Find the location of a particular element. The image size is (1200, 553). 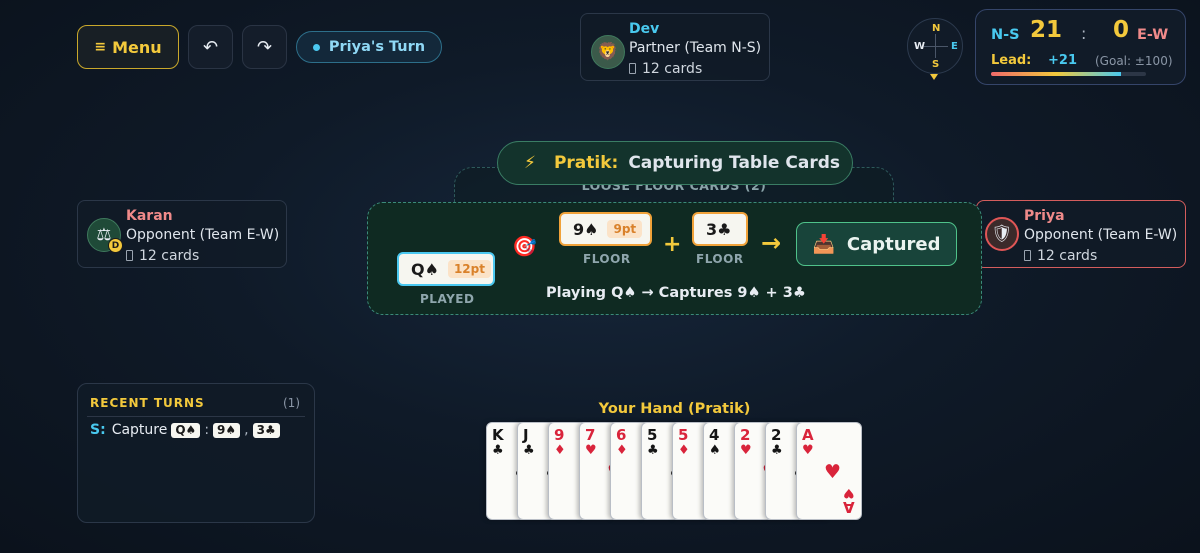

scoreboard: N-S 21 : 0 E-W Lead: +21 (Goal: ±100) is located at coordinates (1080, 47).